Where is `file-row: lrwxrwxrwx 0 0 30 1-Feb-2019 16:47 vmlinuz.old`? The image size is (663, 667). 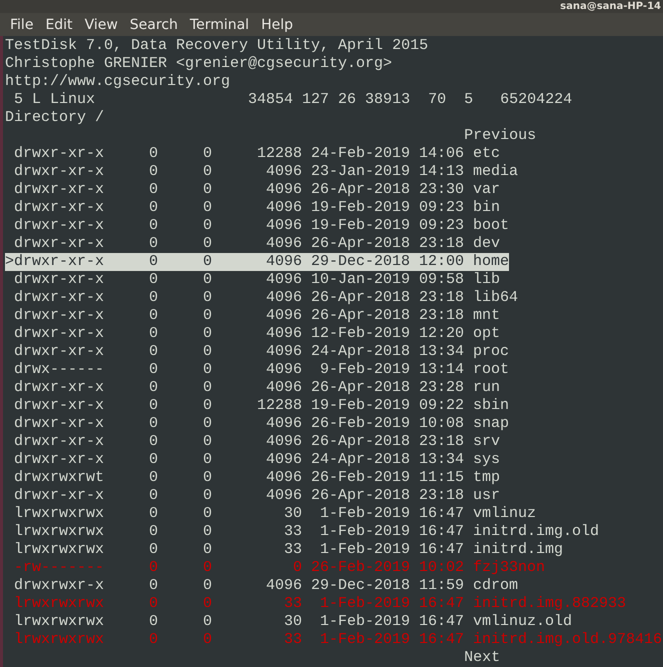 file-row: lrwxrwxrwx 0 0 30 1-Feb-2019 16:47 vmlinuz.old is located at coordinates (288, 622).